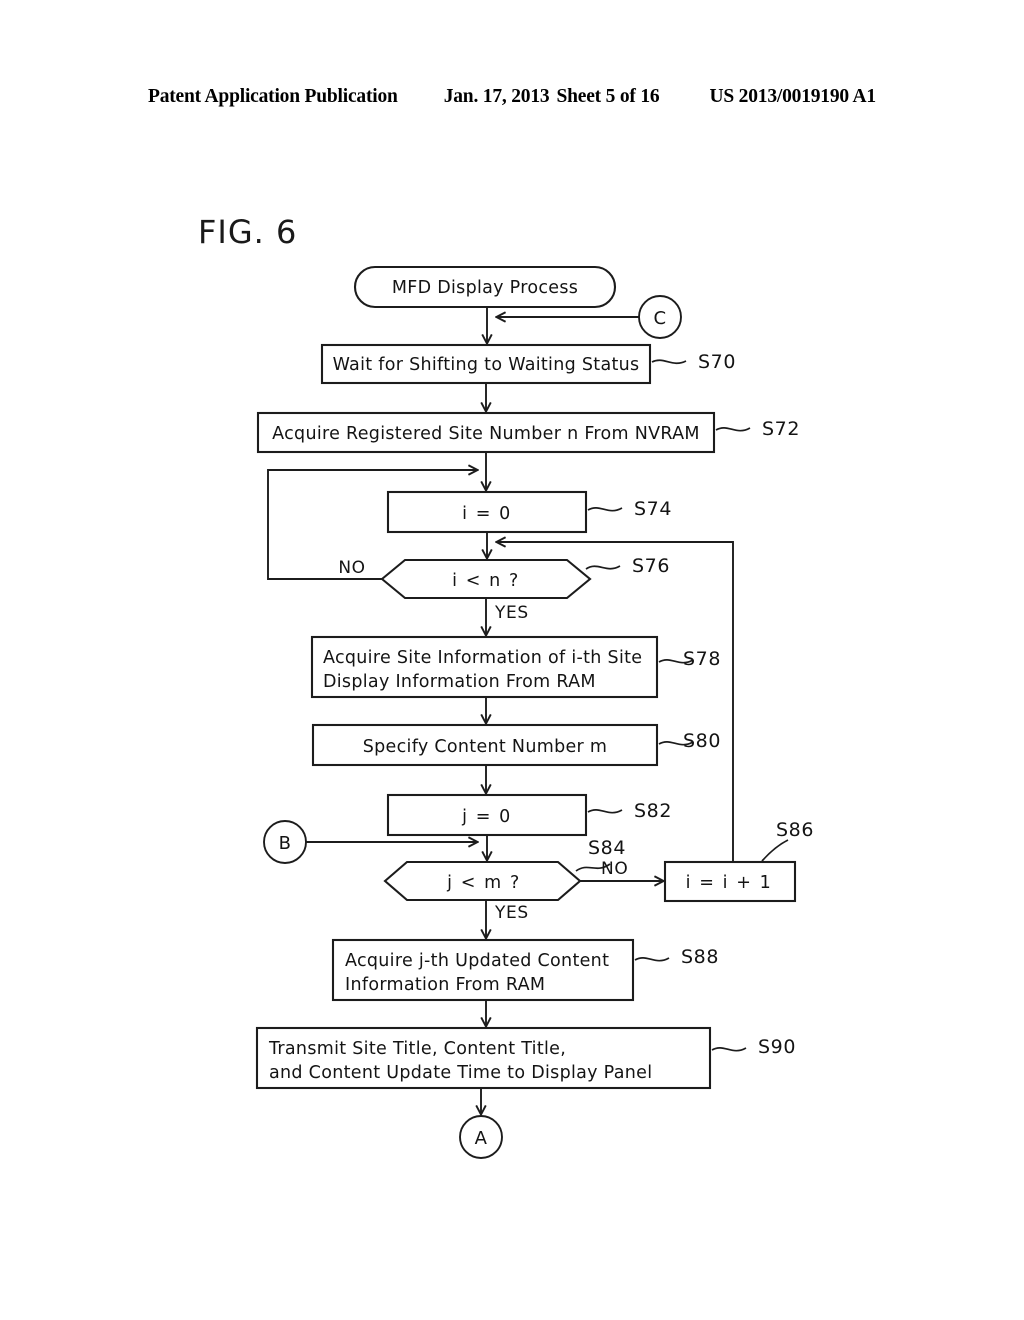  What do you see at coordinates (702, 659) in the screenshot?
I see `s78-step-id: S78` at bounding box center [702, 659].